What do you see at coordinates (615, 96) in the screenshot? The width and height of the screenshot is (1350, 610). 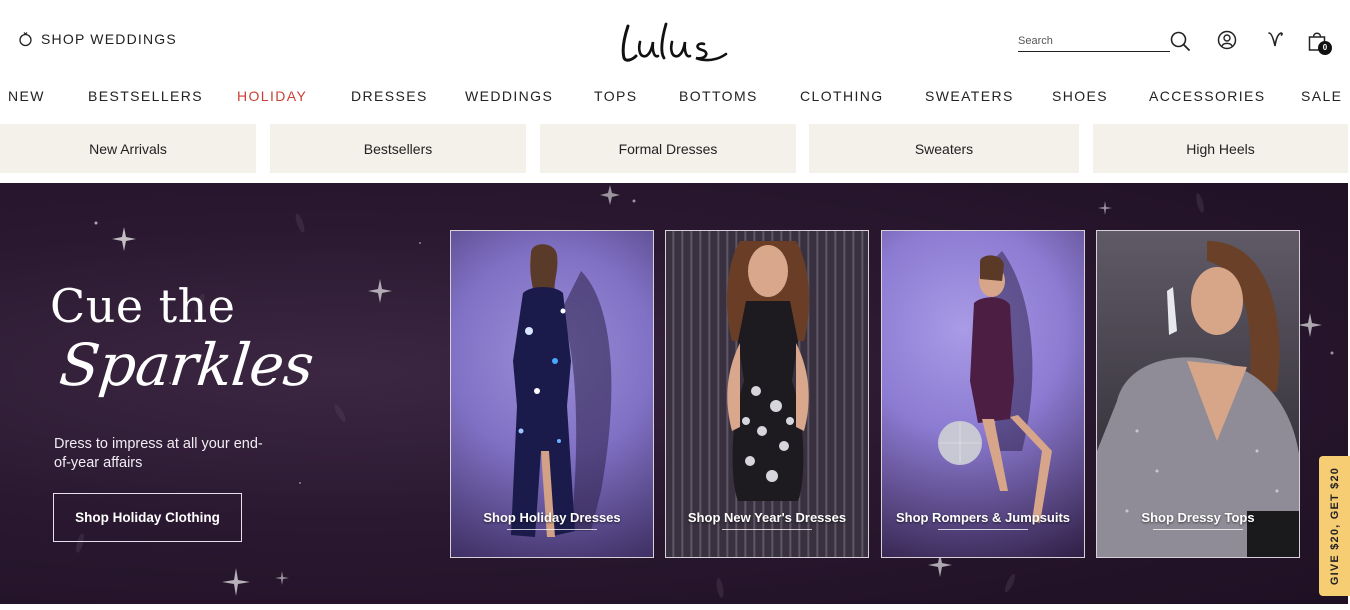 I see `nav-item-tops: TOPS` at bounding box center [615, 96].